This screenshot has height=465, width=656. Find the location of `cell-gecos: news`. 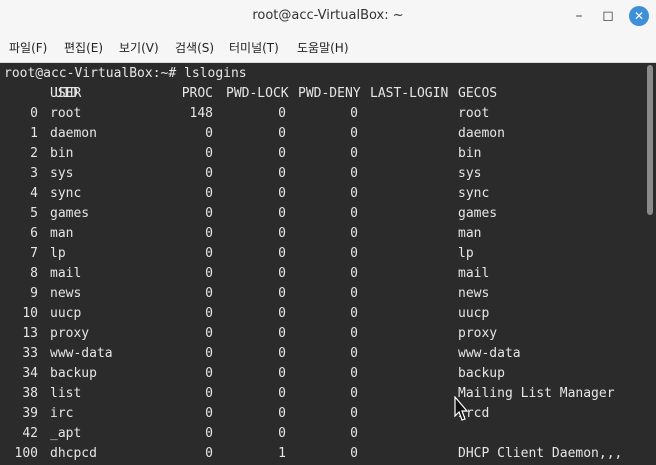

cell-gecos: news is located at coordinates (474, 293).